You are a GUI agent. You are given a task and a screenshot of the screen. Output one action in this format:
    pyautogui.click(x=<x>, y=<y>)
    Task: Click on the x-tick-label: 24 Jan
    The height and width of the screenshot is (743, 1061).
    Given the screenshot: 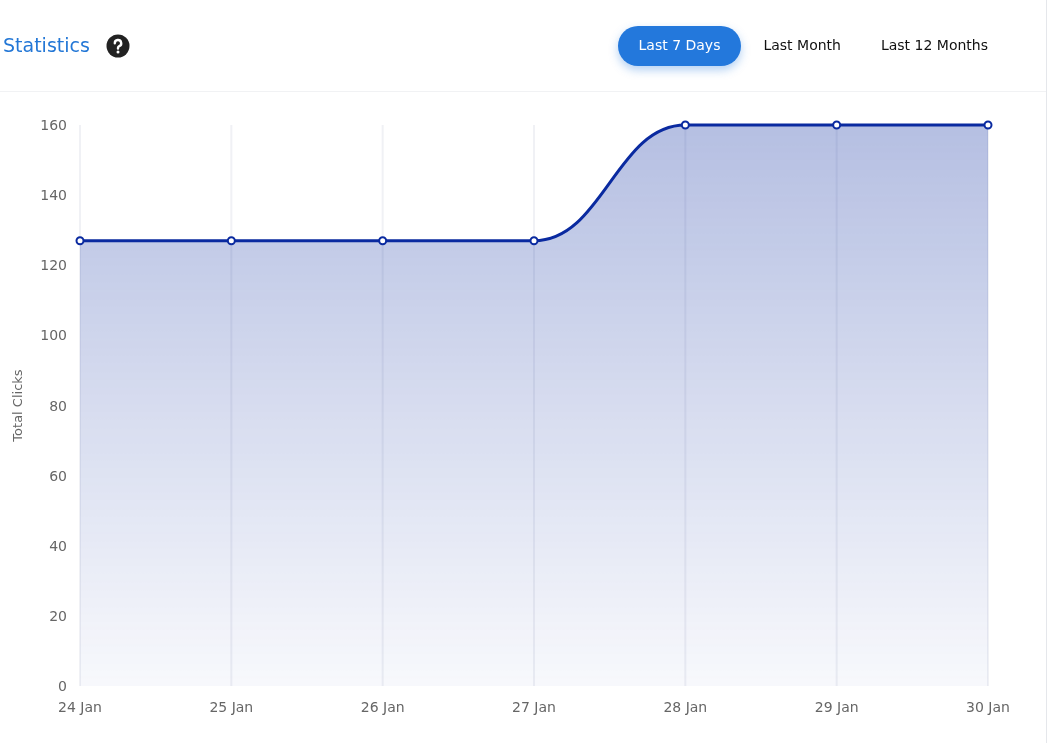 What is the action you would take?
    pyautogui.click(x=80, y=707)
    